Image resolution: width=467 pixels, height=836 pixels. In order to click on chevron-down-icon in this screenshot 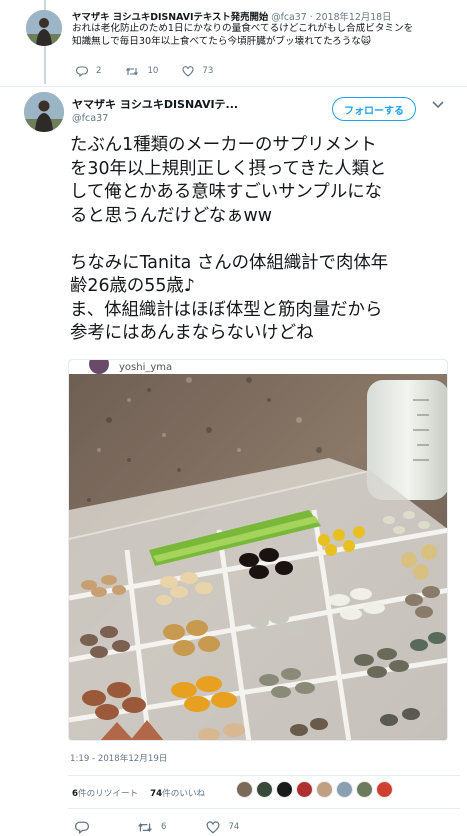, I will do `click(438, 105)`.